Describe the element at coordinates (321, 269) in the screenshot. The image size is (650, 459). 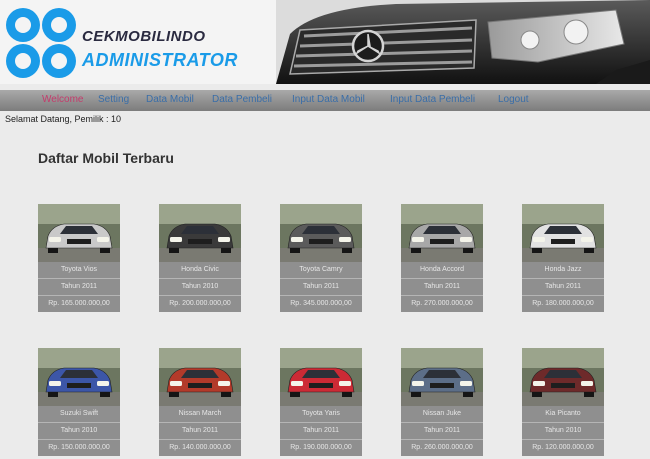
I see `car-name: Toyota Camry` at that location.